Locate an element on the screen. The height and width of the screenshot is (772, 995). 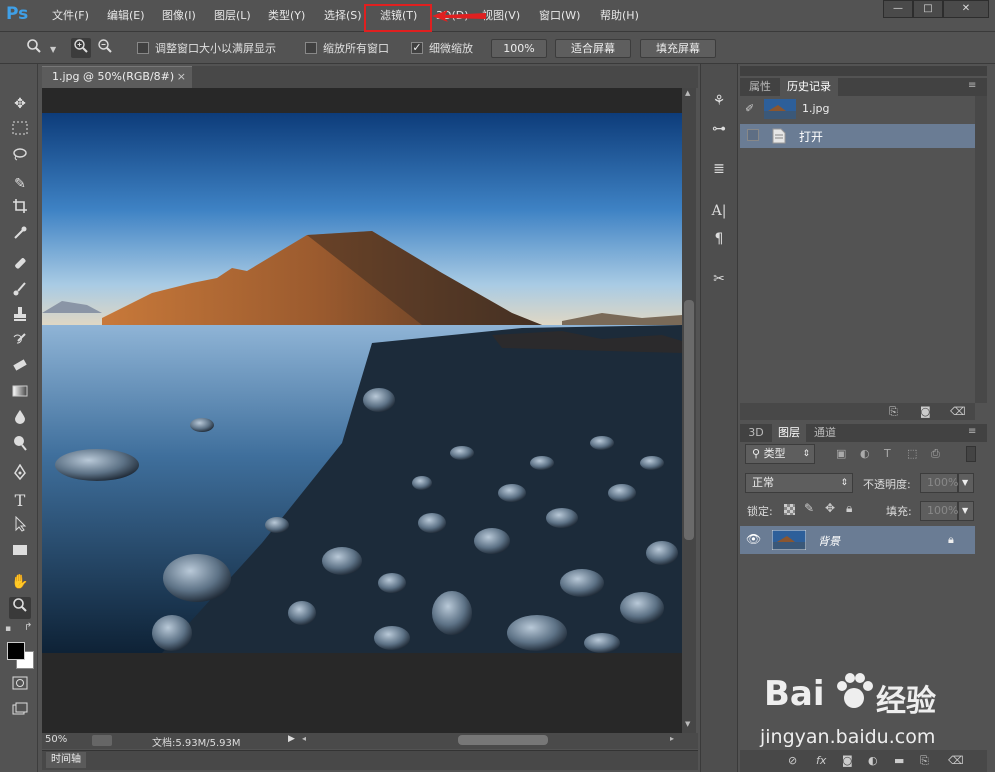
zoom-out-icon is located at coordinates (105, 48).